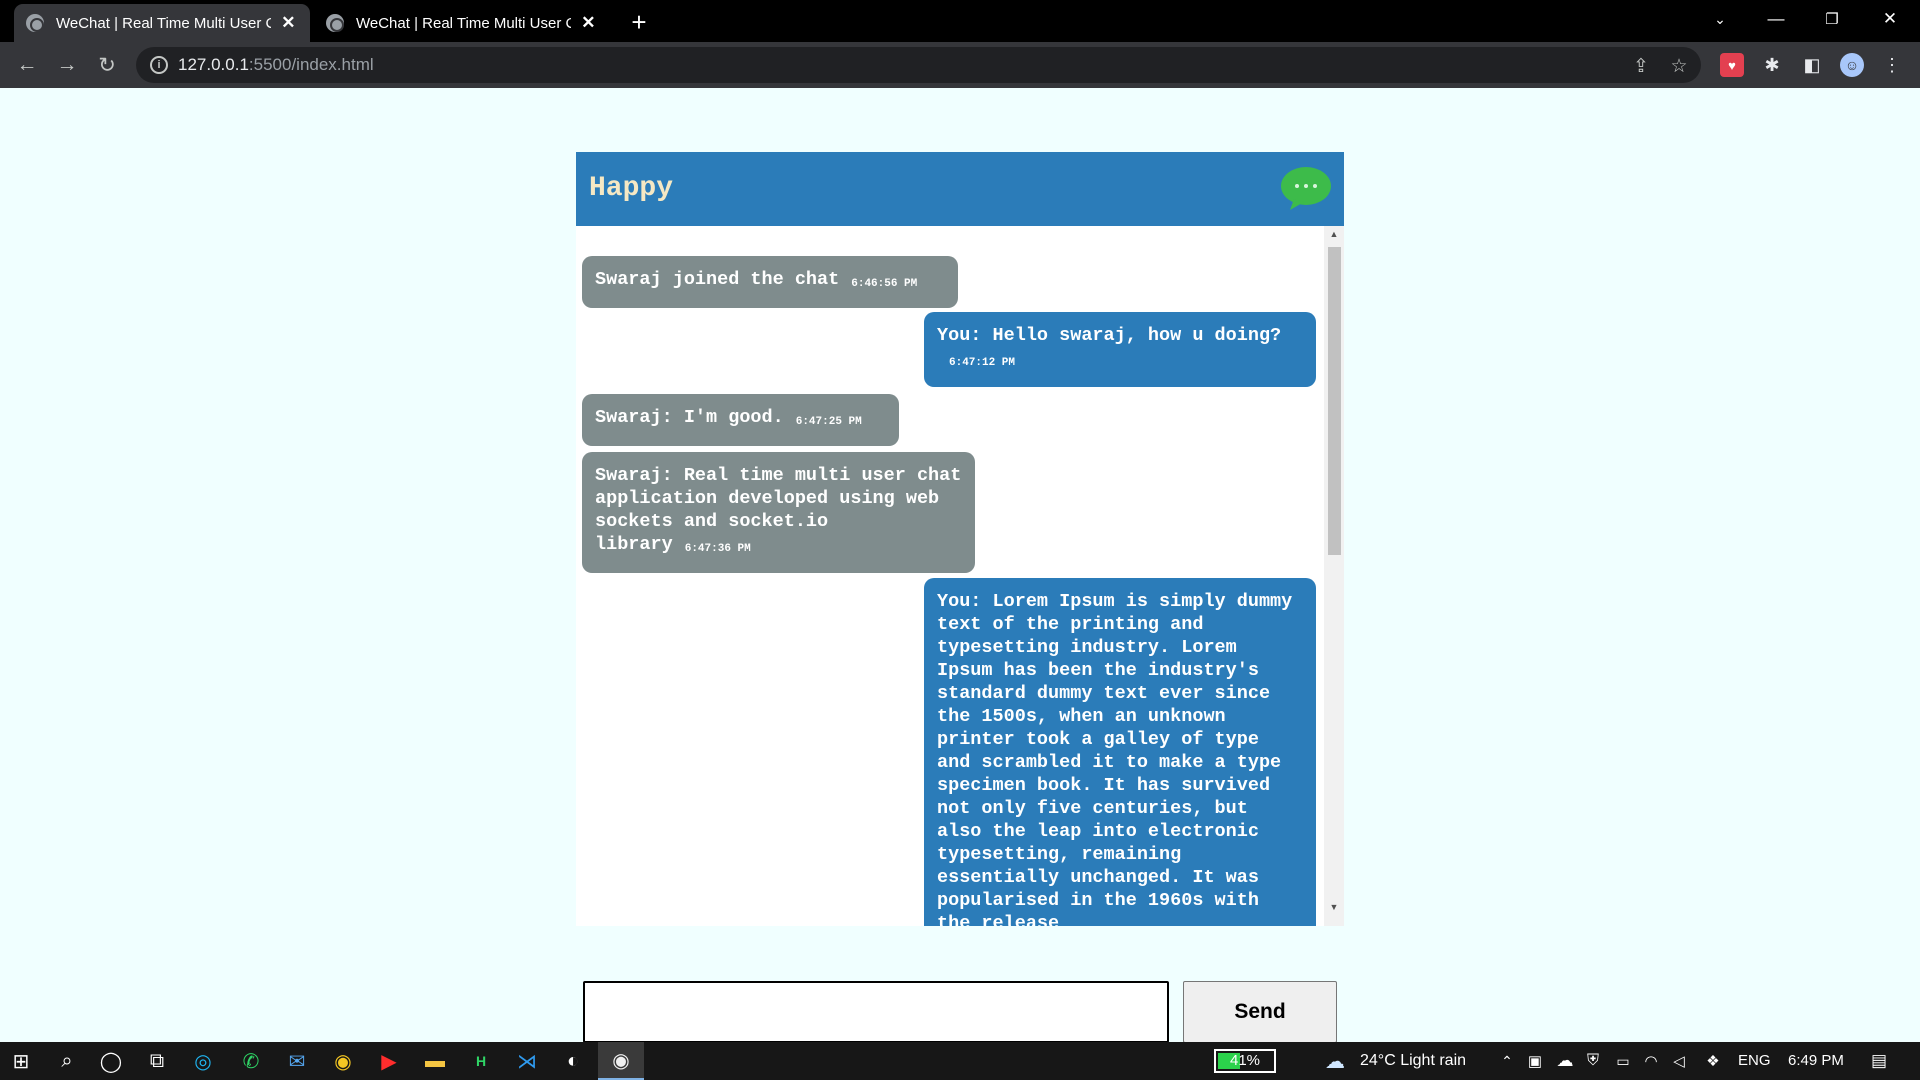  Describe the element at coordinates (828, 422) in the screenshot. I see `message-time: 6:47:25 PM` at that location.